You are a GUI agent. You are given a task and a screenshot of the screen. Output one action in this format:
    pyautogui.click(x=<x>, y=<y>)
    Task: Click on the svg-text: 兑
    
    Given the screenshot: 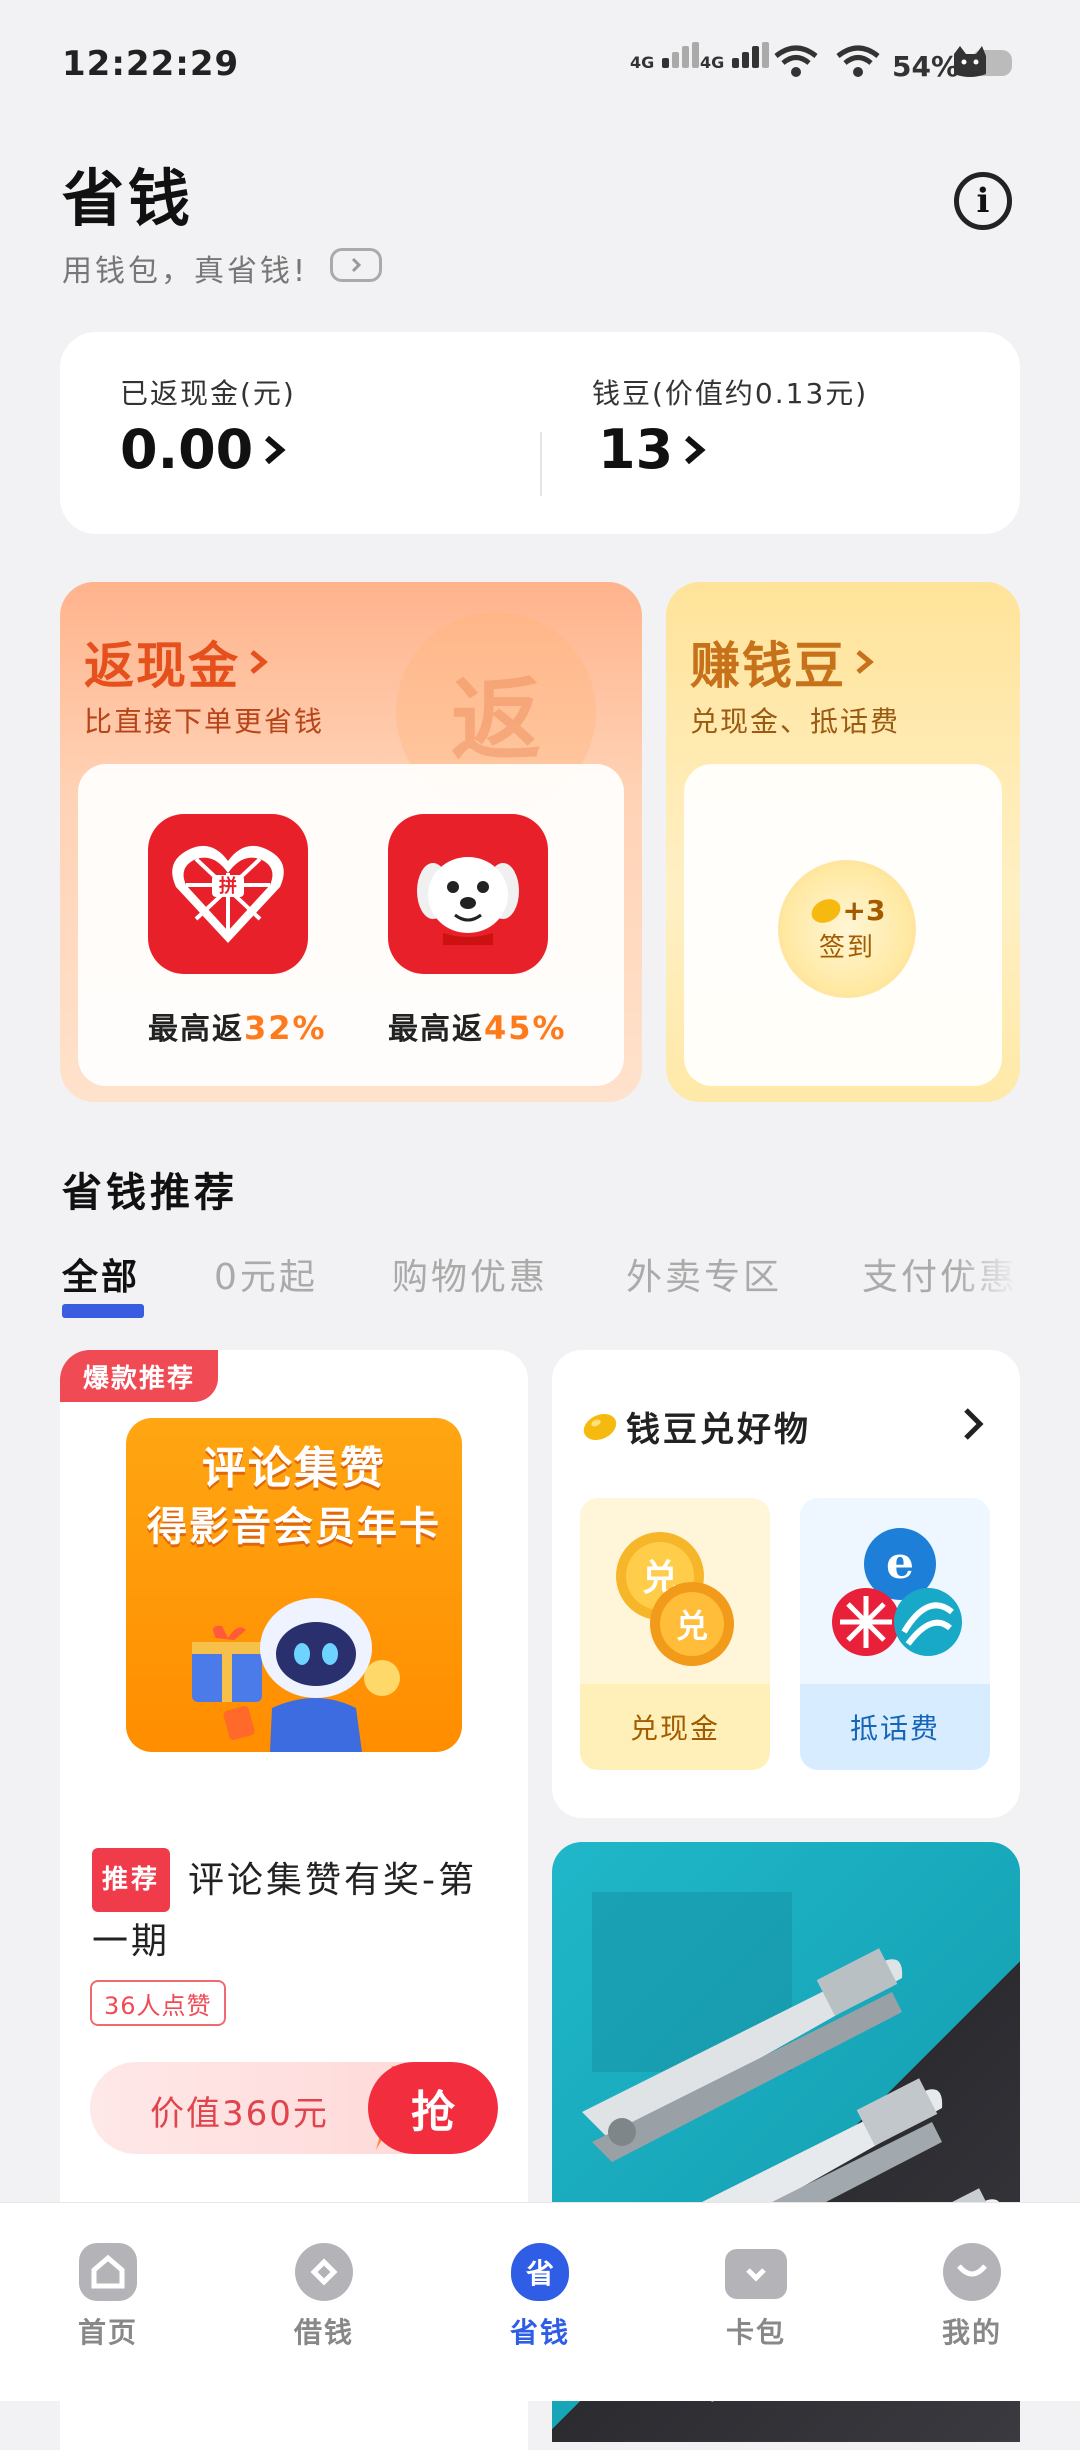 What is the action you would take?
    pyautogui.click(x=692, y=1626)
    